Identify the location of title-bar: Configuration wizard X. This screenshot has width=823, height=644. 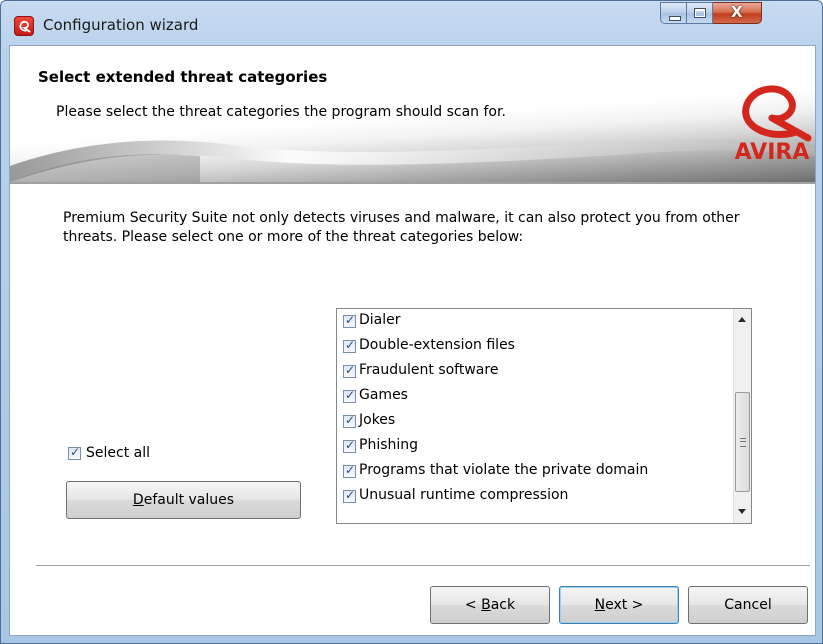
(411, 23).